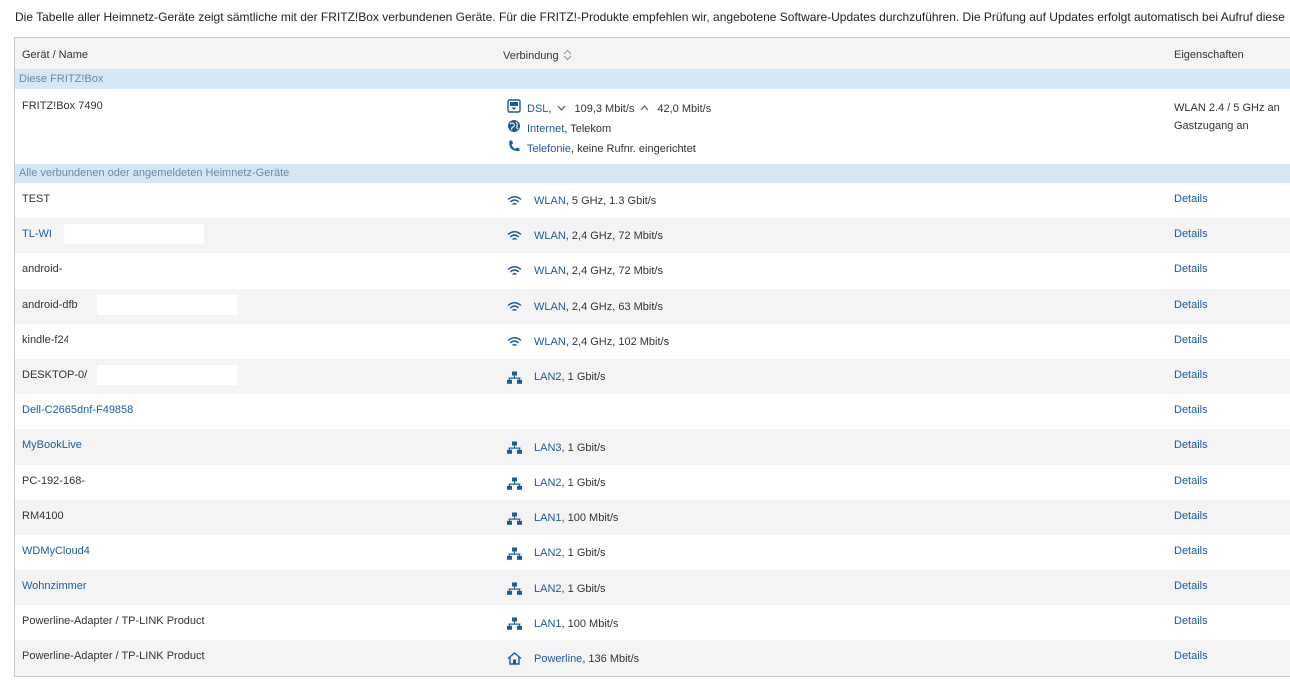  Describe the element at coordinates (614, 306) in the screenshot. I see `connection-detail: , 2,4 GHz, 63 Mbit/s` at that location.